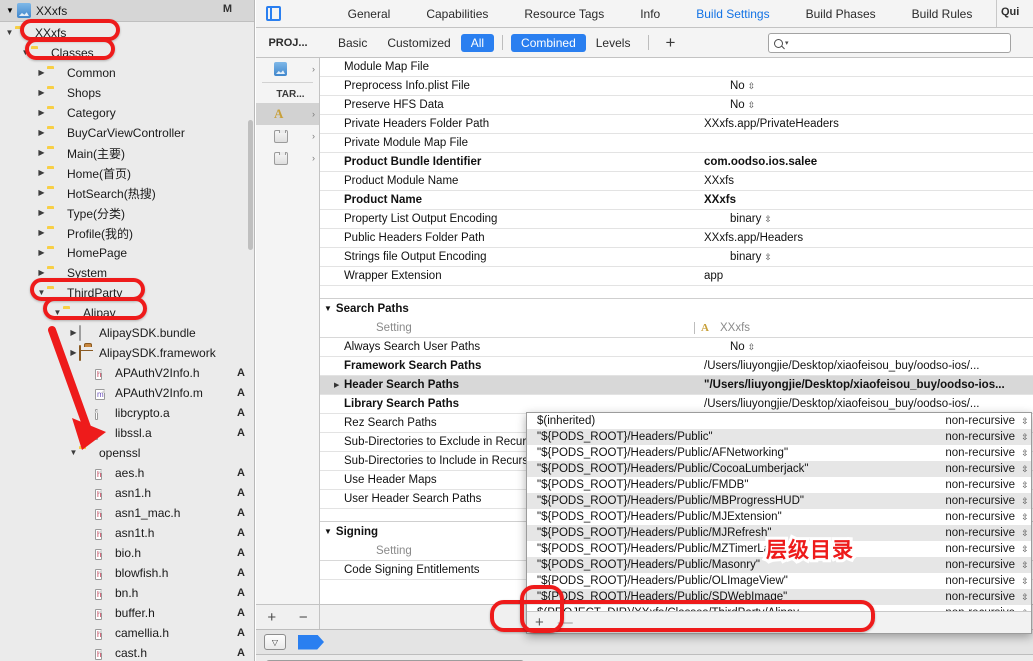 This screenshot has width=1033, height=661. I want to click on setting-value: XXxfs.app/PrivateHeaders, so click(866, 124).